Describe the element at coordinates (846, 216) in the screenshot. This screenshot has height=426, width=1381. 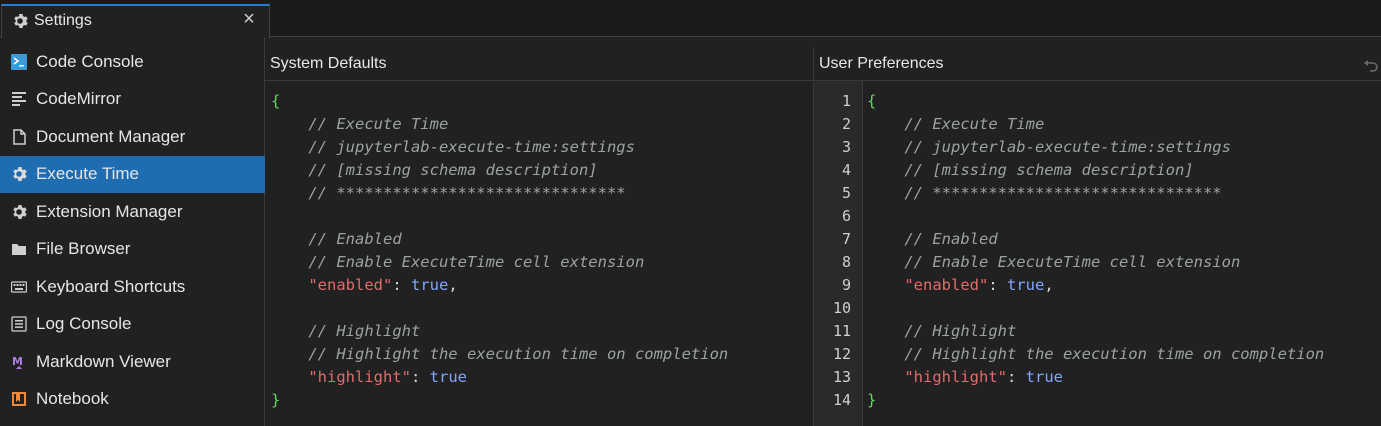
I see `line-number: 6` at that location.